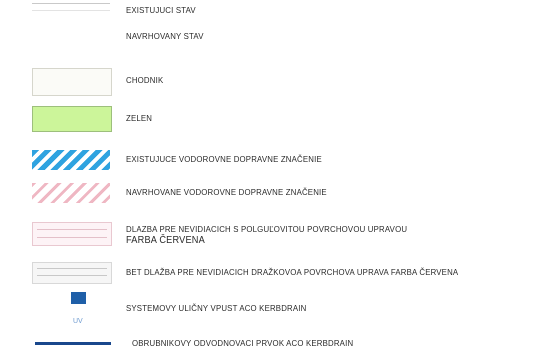  Describe the element at coordinates (72, 82) in the screenshot. I see `sidewalk-symbol` at that location.